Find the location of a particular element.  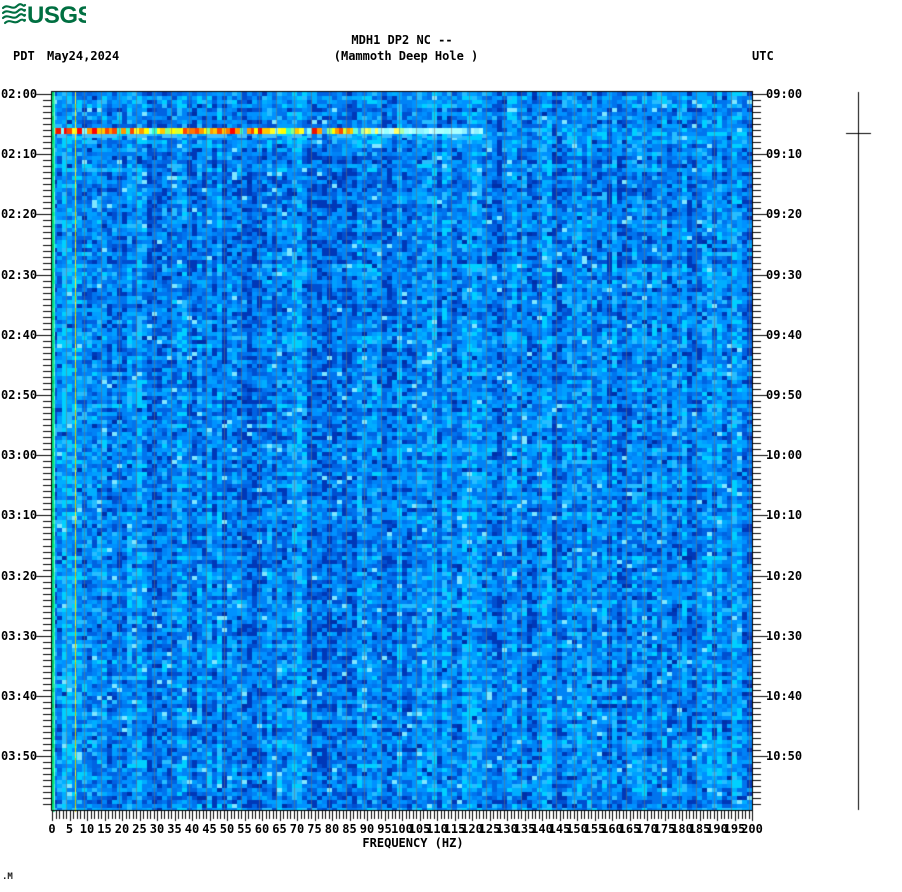

right-time-tick-label: 09:00 is located at coordinates (784, 94).